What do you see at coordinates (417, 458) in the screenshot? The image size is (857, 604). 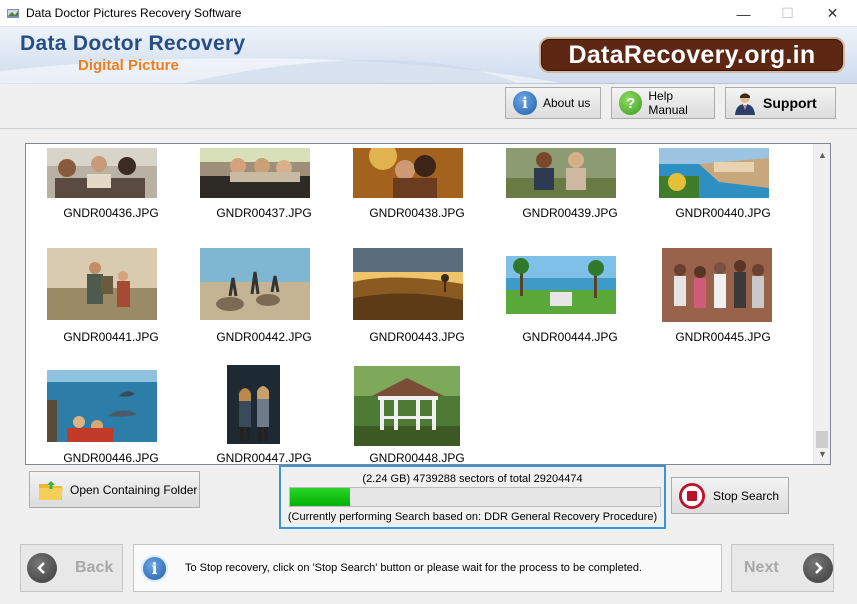 I see `file-name: GNDR00448.JPG` at bounding box center [417, 458].